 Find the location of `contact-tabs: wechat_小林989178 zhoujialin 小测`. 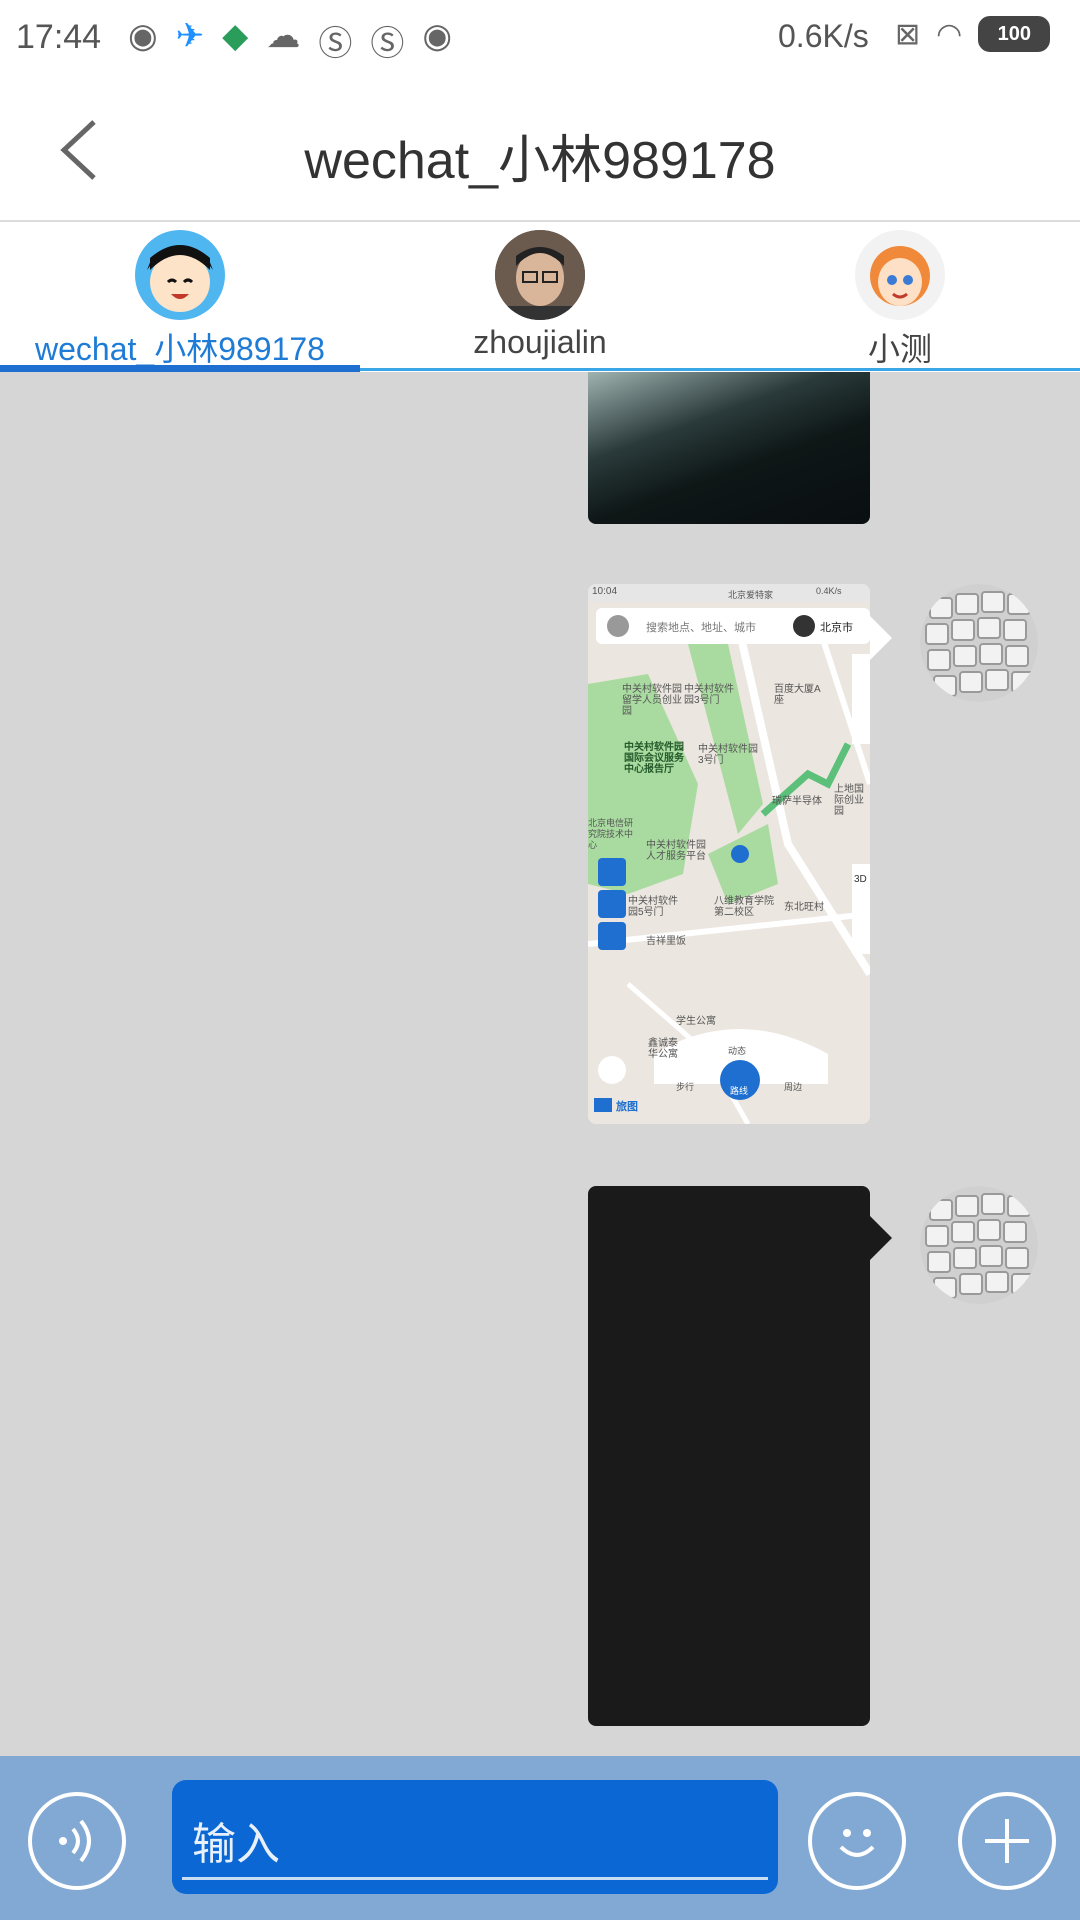

contact-tabs: wechat_小林989178 zhoujialin 小测 is located at coordinates (540, 297).